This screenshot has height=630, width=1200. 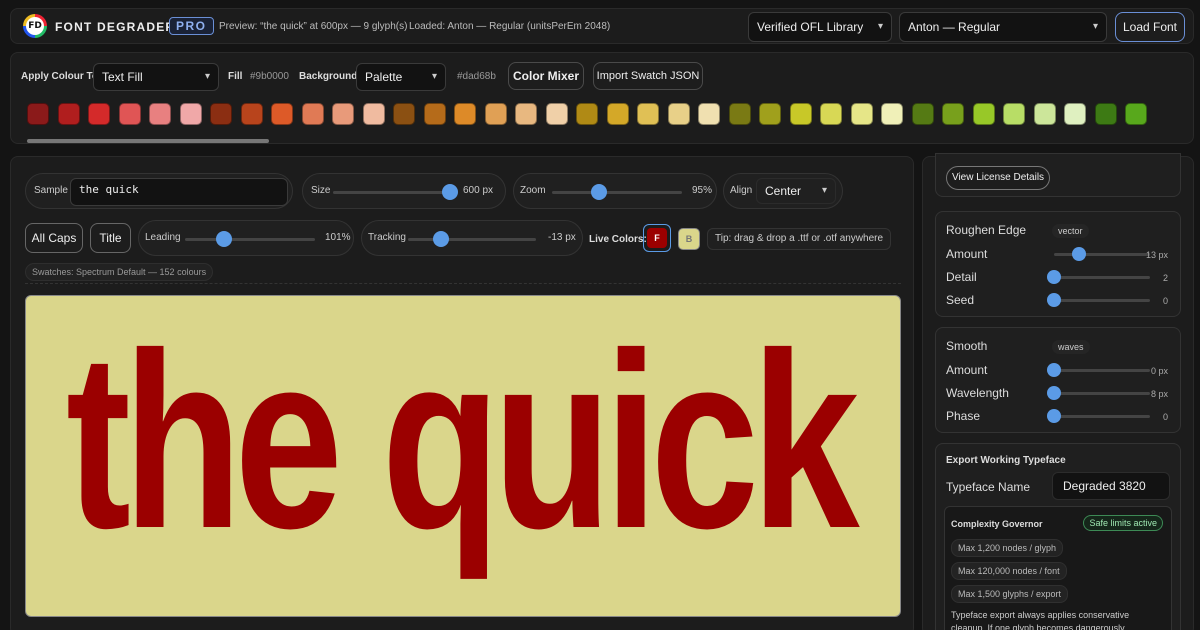 What do you see at coordinates (1003, 27) in the screenshot?
I see `font-select: Anton — Regular ▾` at bounding box center [1003, 27].